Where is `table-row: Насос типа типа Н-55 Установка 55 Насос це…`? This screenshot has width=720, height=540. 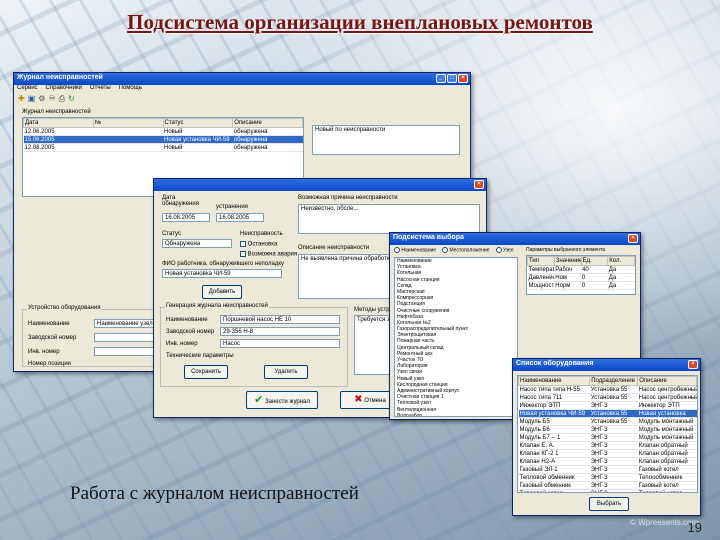
table-row: Насос типа типа Н-55 Установка 55 Насос це… is located at coordinates (607, 389).